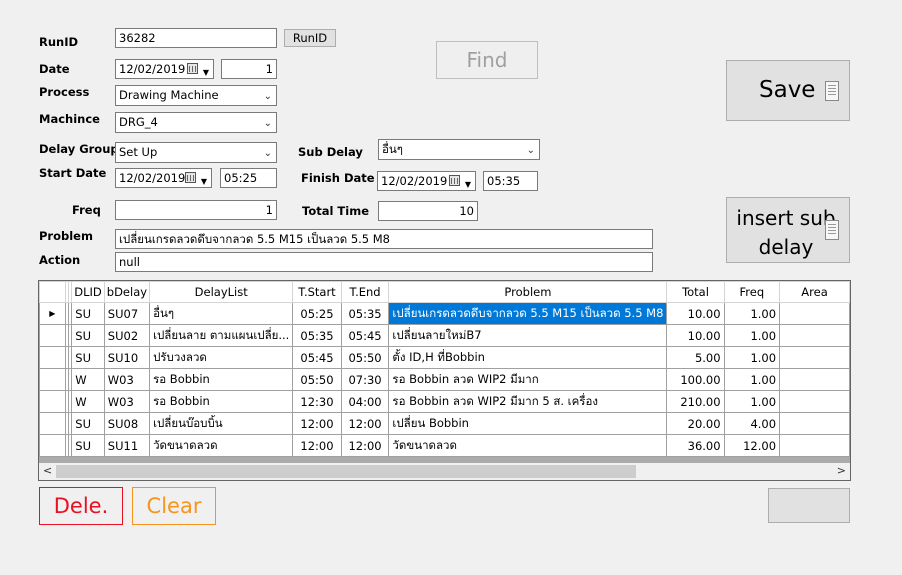 Image resolution: width=902 pixels, height=575 pixels. Describe the element at coordinates (788, 230) in the screenshot. I see `insert-sub-delay-button: insert sub delay` at that location.